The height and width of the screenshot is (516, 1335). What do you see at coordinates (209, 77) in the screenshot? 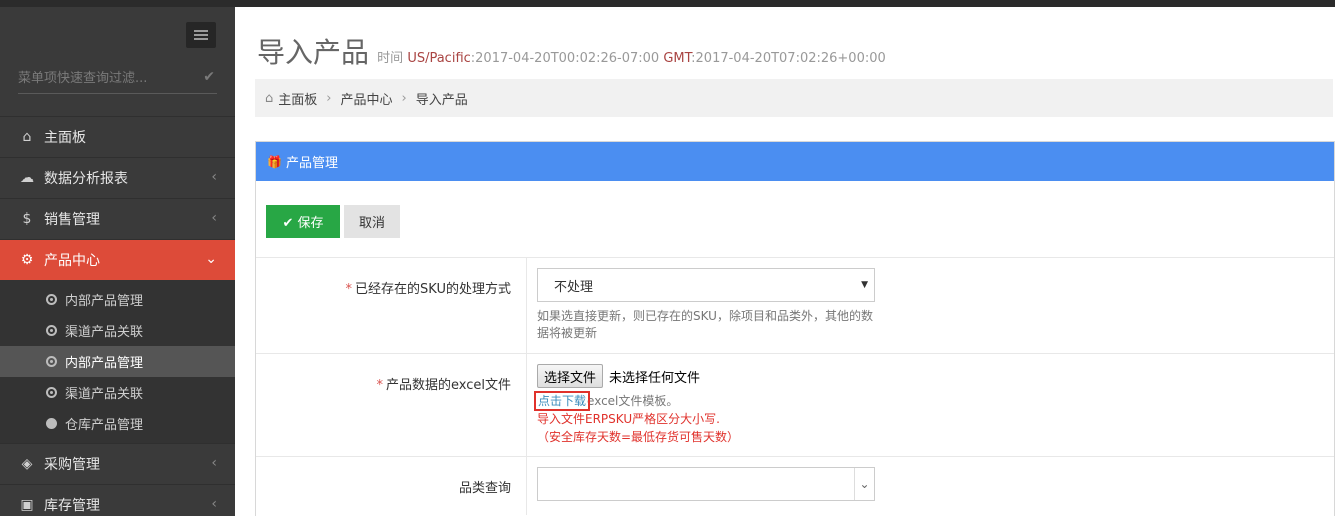
I see `check-icon: ✔` at bounding box center [209, 77].